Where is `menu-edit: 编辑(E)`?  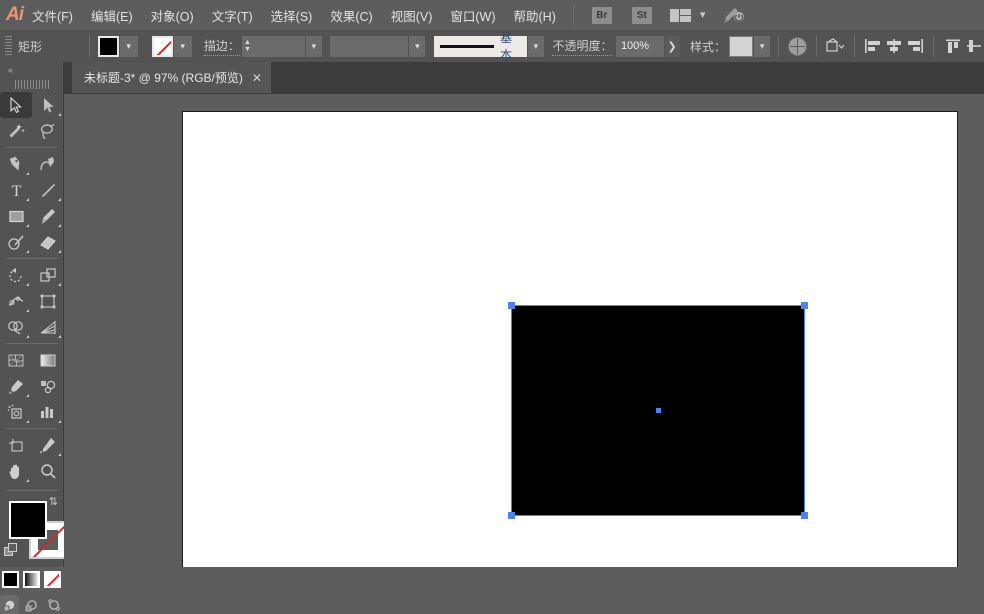 menu-edit: 编辑(E) is located at coordinates (112, 15).